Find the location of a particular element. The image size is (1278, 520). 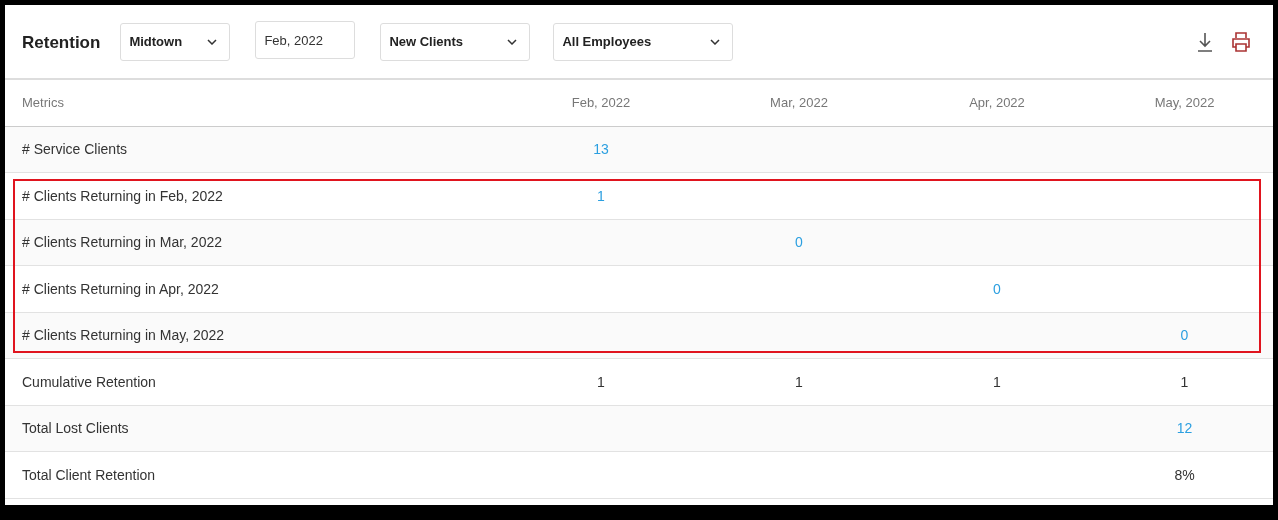

column-header: Mar, 2022 is located at coordinates (799, 103).